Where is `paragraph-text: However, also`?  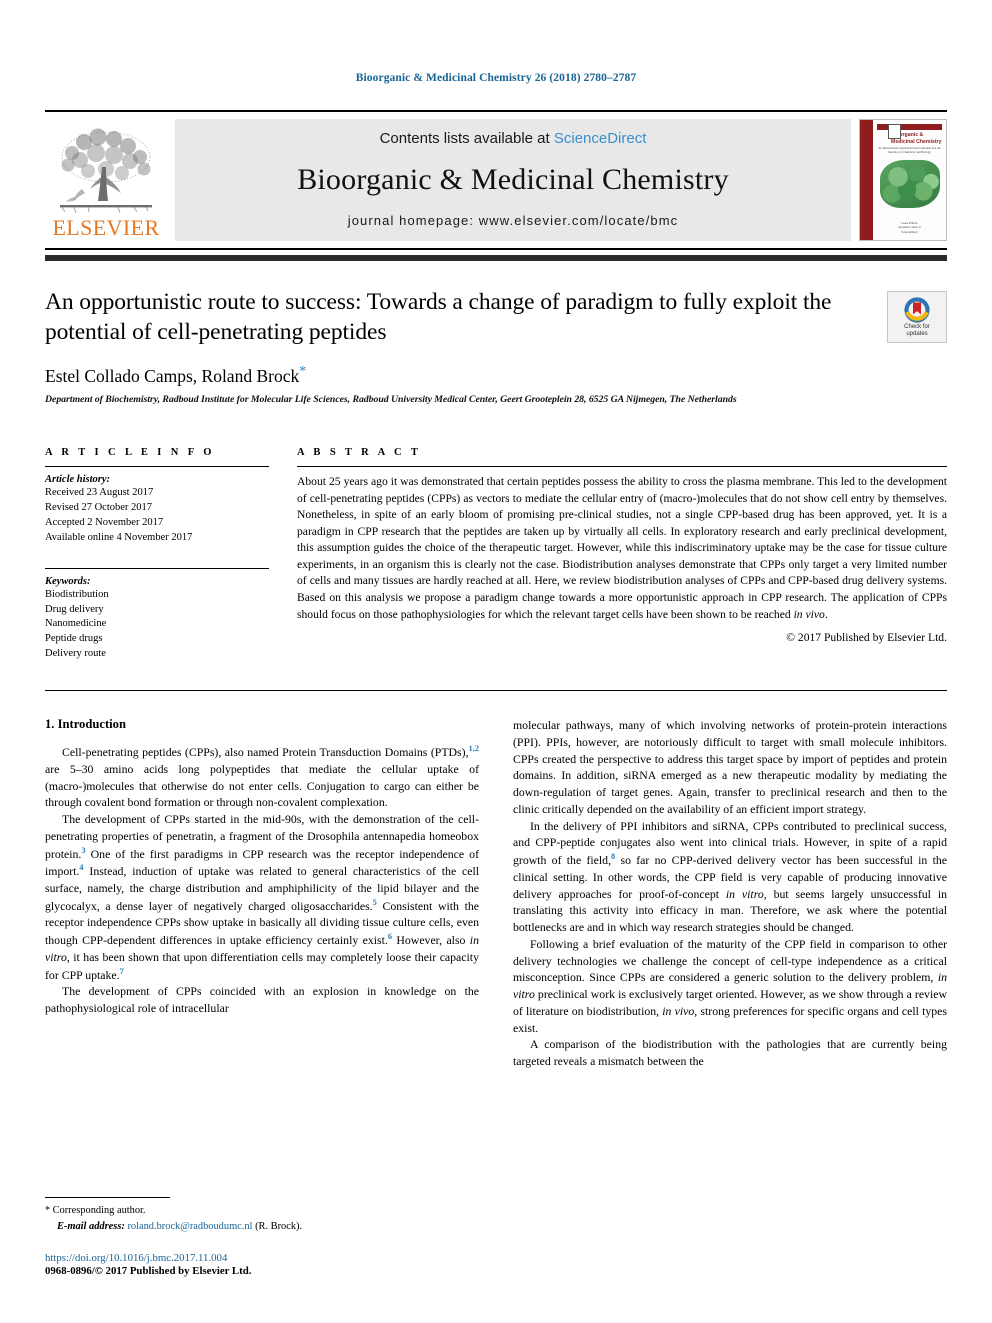 paragraph-text: However, also is located at coordinates (431, 940).